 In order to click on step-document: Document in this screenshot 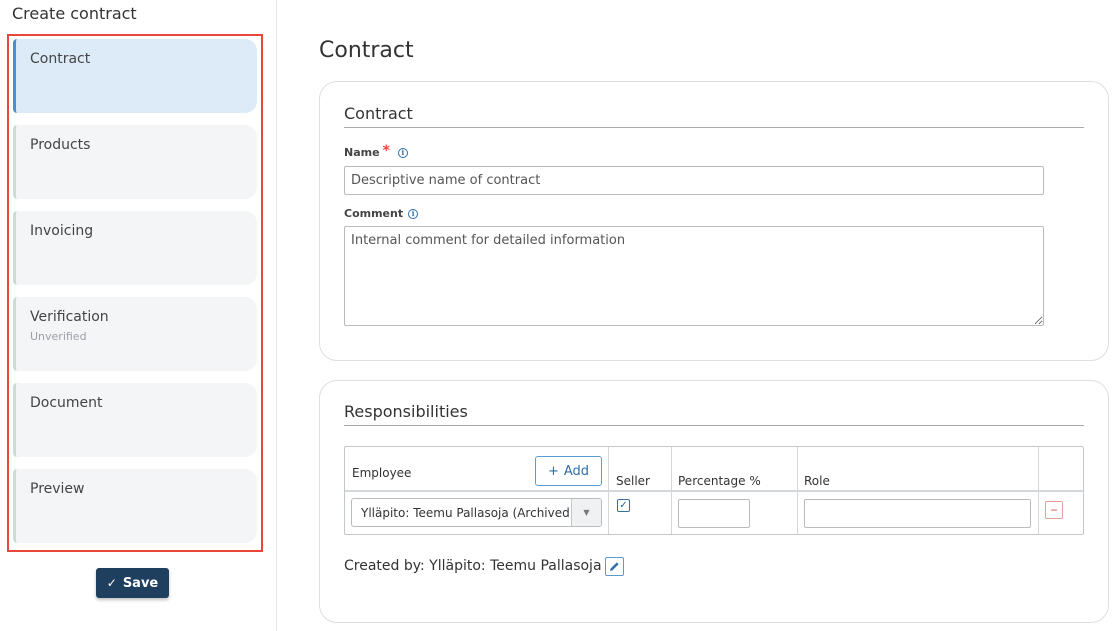, I will do `click(135, 420)`.